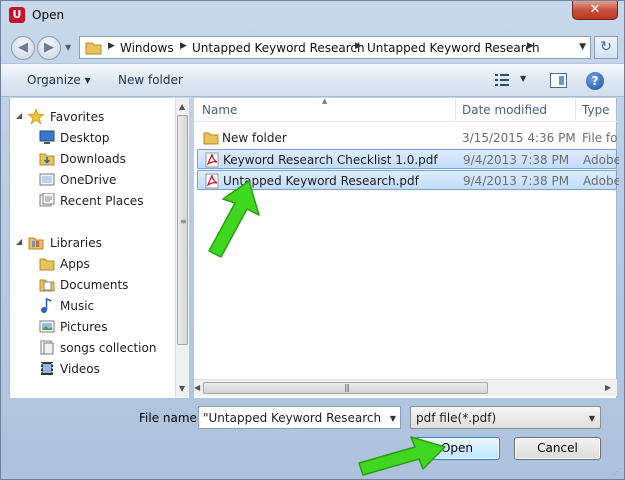 The height and width of the screenshot is (480, 625). Describe the element at coordinates (558, 80) in the screenshot. I see `preview-pane-icon` at that location.